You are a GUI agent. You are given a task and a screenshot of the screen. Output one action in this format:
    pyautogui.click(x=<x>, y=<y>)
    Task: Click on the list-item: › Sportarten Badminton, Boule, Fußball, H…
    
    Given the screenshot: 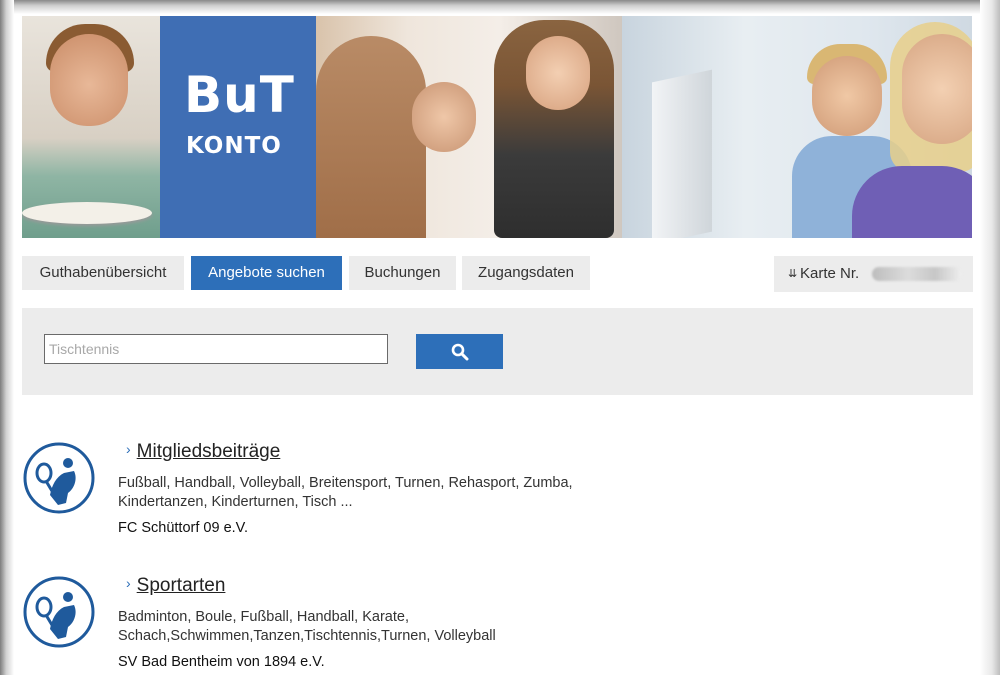 What is the action you would take?
    pyautogui.click(x=372, y=625)
    